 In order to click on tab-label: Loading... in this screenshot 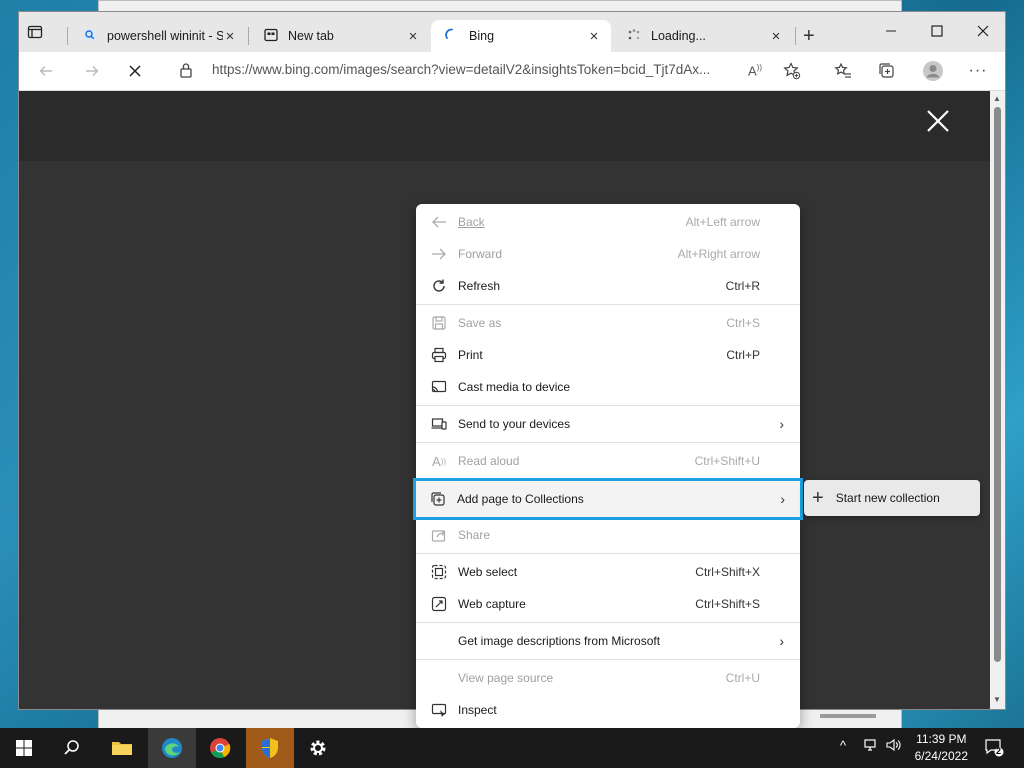, I will do `click(678, 36)`.